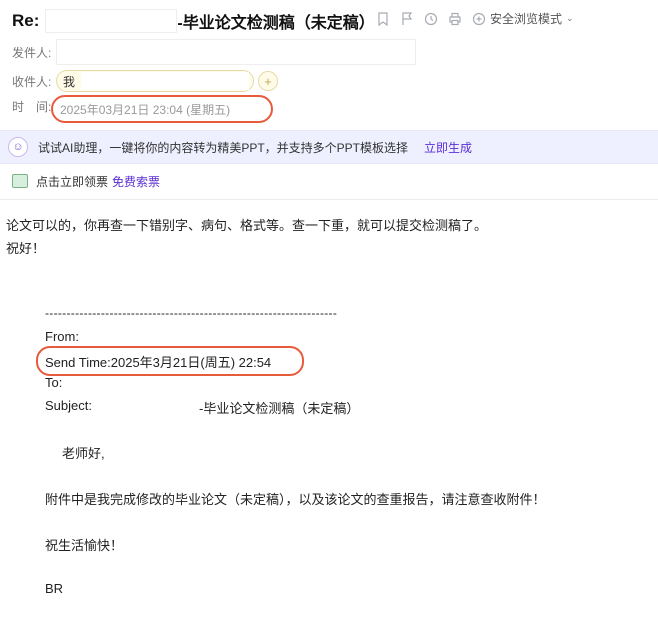 The image size is (658, 639). I want to click on recipient-row: 收件人: 我 +, so click(145, 81).